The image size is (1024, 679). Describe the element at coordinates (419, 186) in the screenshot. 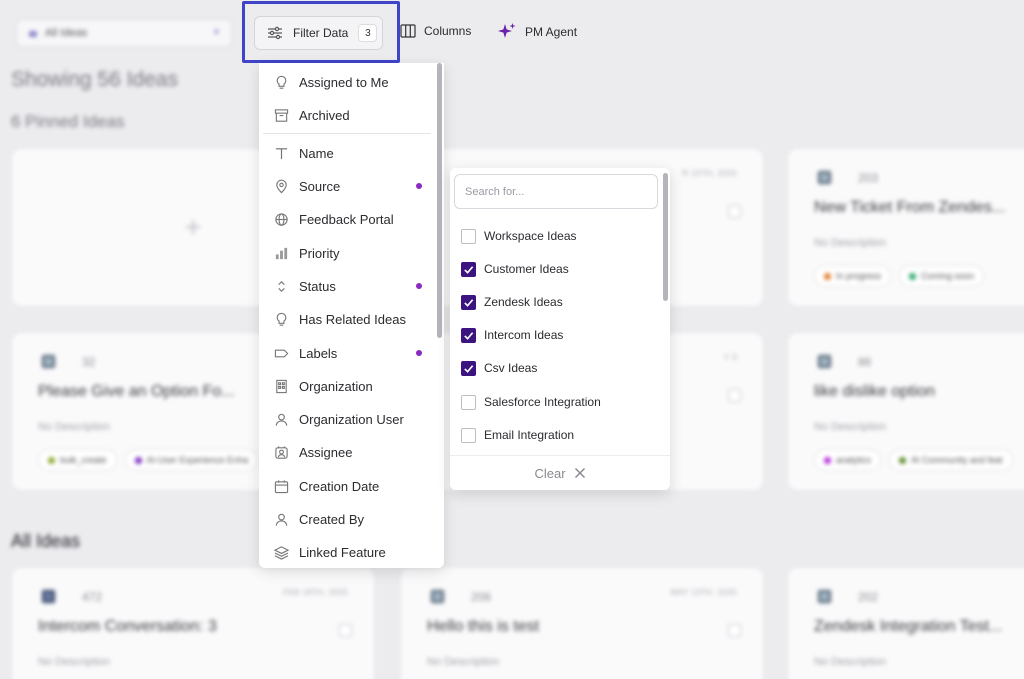

I see `active-filter-dot` at that location.